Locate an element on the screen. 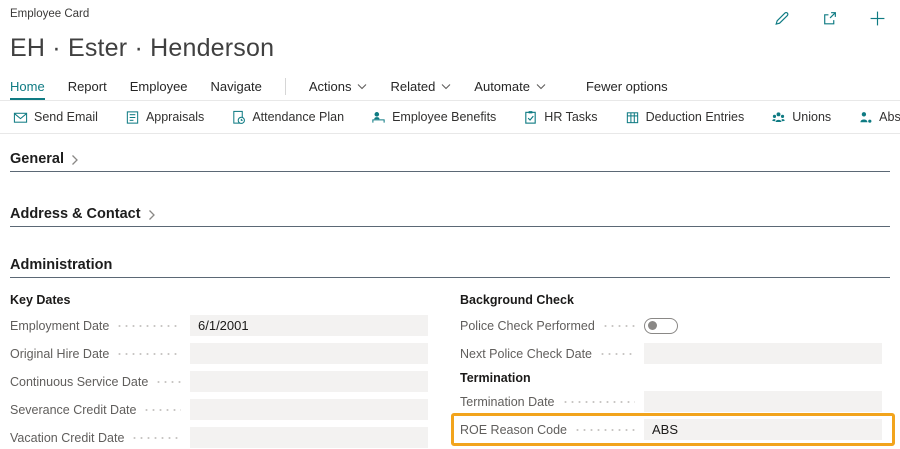 This screenshot has height=449, width=900. employment-date-input: 6/1/2001 is located at coordinates (309, 325).